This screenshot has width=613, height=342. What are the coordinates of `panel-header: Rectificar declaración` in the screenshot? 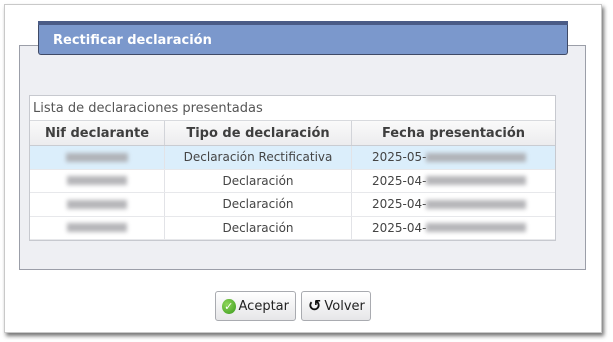 It's located at (303, 38).